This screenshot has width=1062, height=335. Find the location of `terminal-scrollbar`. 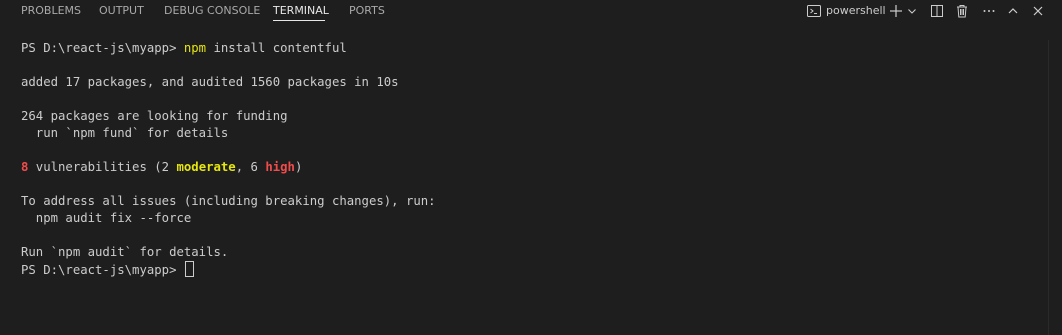

terminal-scrollbar is located at coordinates (1055, 187).